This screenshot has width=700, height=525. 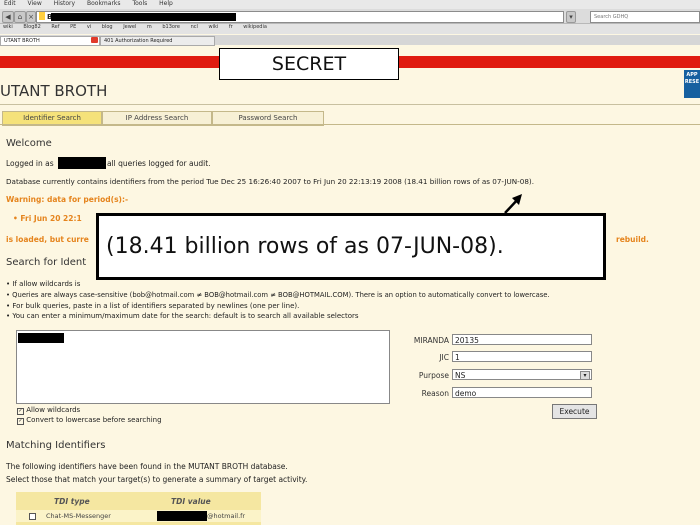 I want to click on back-icon: ◀, so click(x=8, y=17).